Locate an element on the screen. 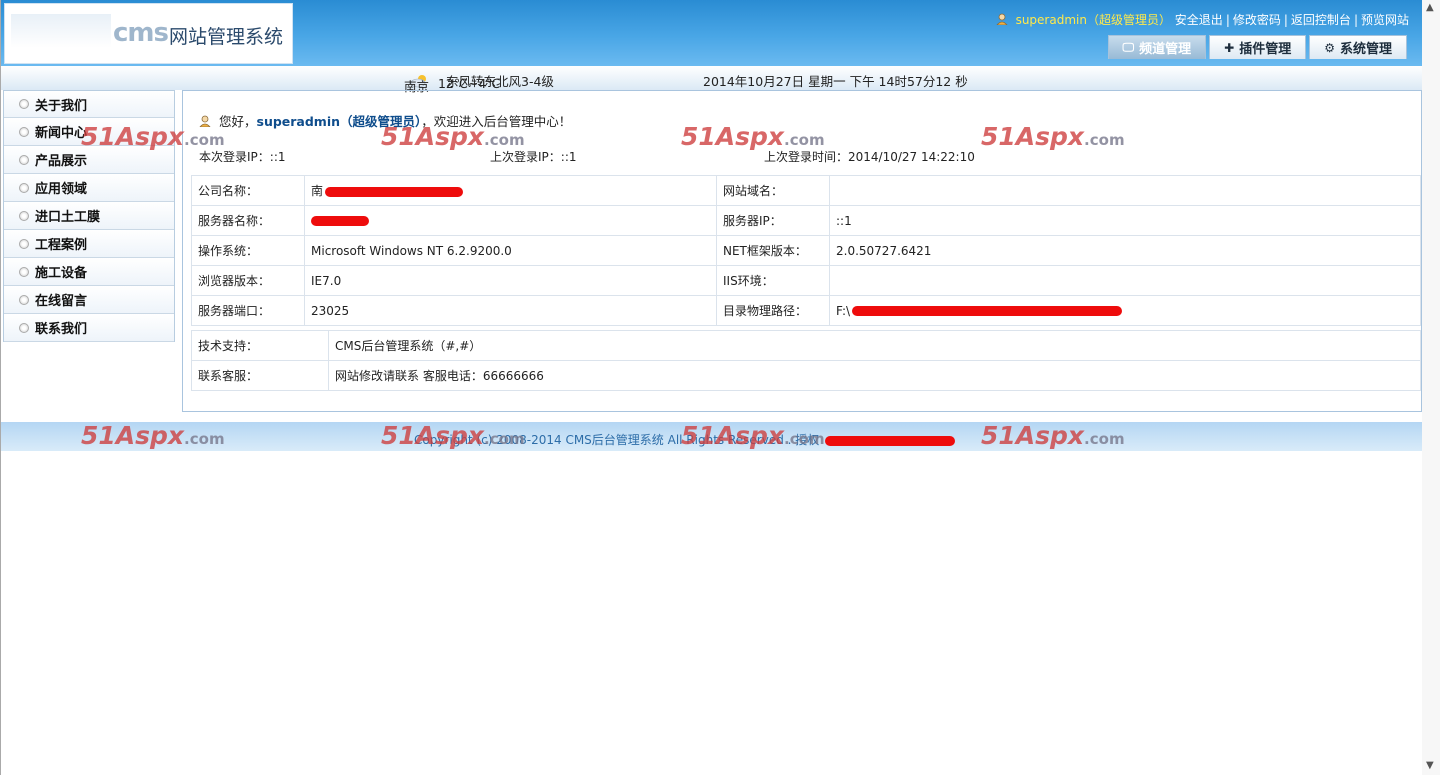 The height and width of the screenshot is (775, 1440). server-ip-label: 服务器IP： is located at coordinates (773, 220).